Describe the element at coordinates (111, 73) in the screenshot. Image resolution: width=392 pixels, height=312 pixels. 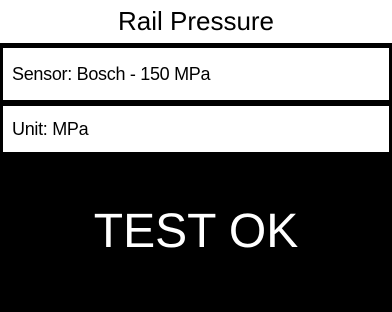
I see `sensor-label: Sensor: Bosch - 150 MPa` at that location.